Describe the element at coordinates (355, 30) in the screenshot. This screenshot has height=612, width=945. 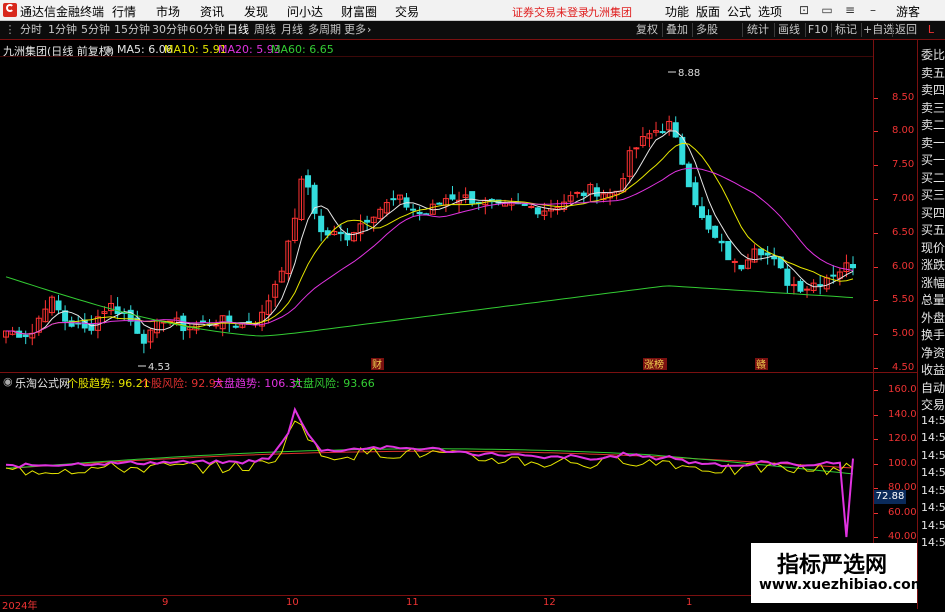
I see `period-more: 更多` at that location.